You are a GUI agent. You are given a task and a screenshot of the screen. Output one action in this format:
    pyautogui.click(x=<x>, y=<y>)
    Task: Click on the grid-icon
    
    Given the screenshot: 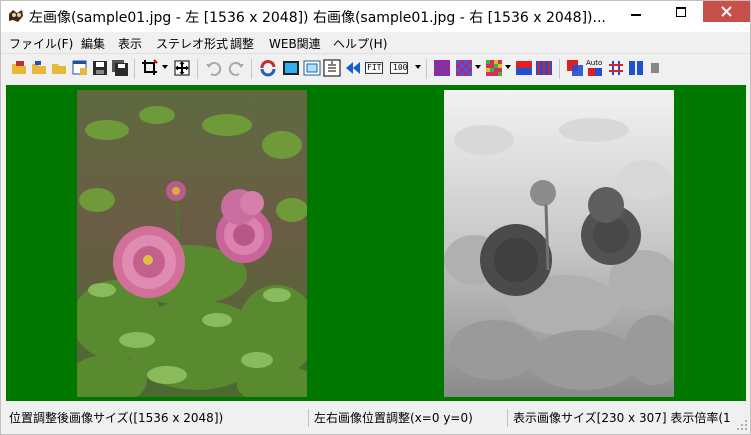 What is the action you would take?
    pyautogui.click(x=616, y=68)
    